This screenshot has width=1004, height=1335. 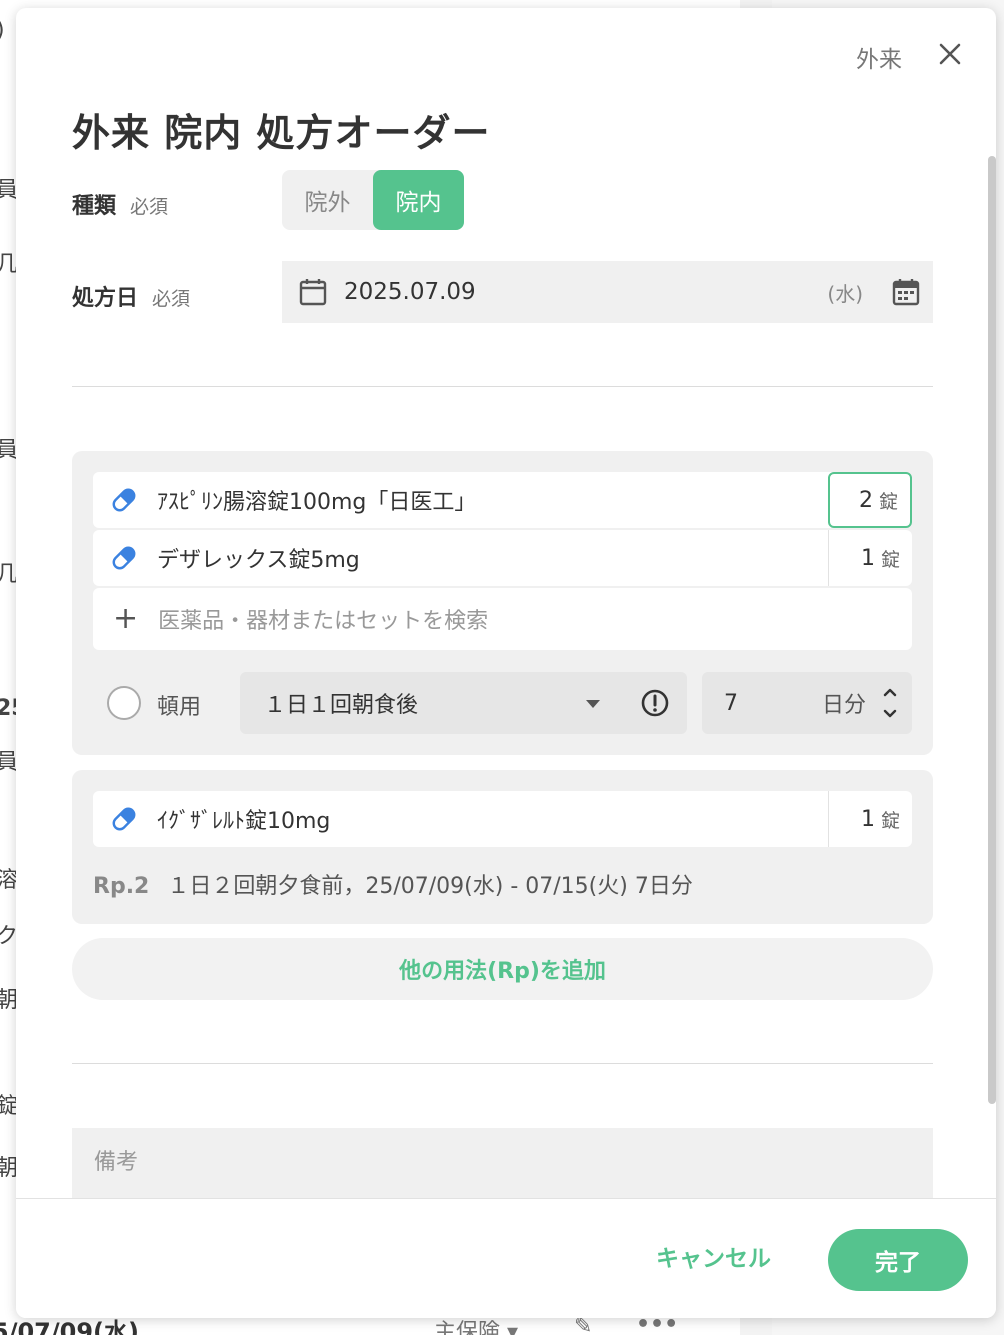 What do you see at coordinates (244, 821) in the screenshot?
I see `drug-name: ｲｸﾞｻﾞﾚﾙﾄ錠10mg` at bounding box center [244, 821].